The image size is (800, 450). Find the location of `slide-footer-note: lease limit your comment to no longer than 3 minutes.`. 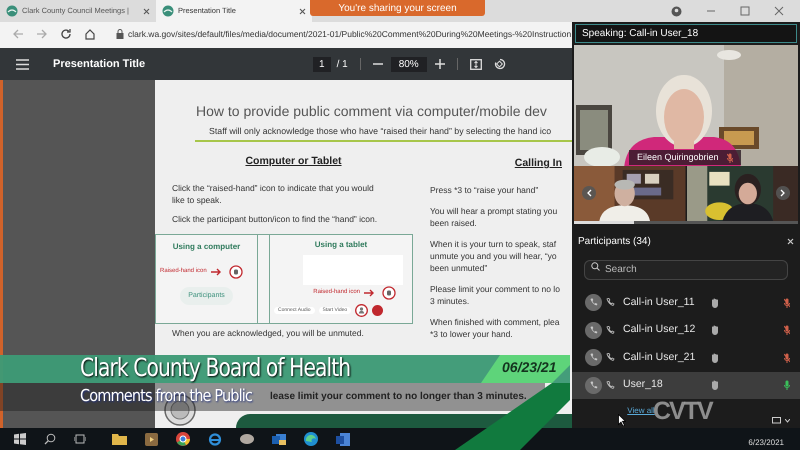

slide-footer-note: lease limit your comment to no longer than 3 minutes. is located at coordinates (398, 397).